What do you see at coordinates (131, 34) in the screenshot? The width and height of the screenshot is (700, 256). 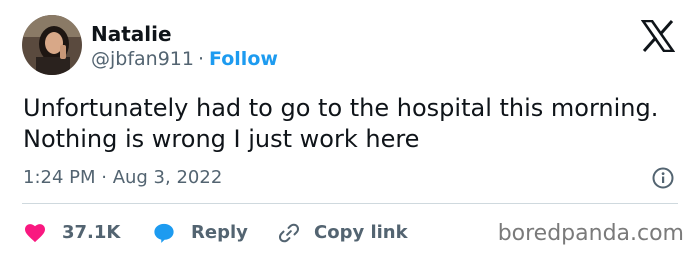 I see `author-name: Natalie` at bounding box center [131, 34].